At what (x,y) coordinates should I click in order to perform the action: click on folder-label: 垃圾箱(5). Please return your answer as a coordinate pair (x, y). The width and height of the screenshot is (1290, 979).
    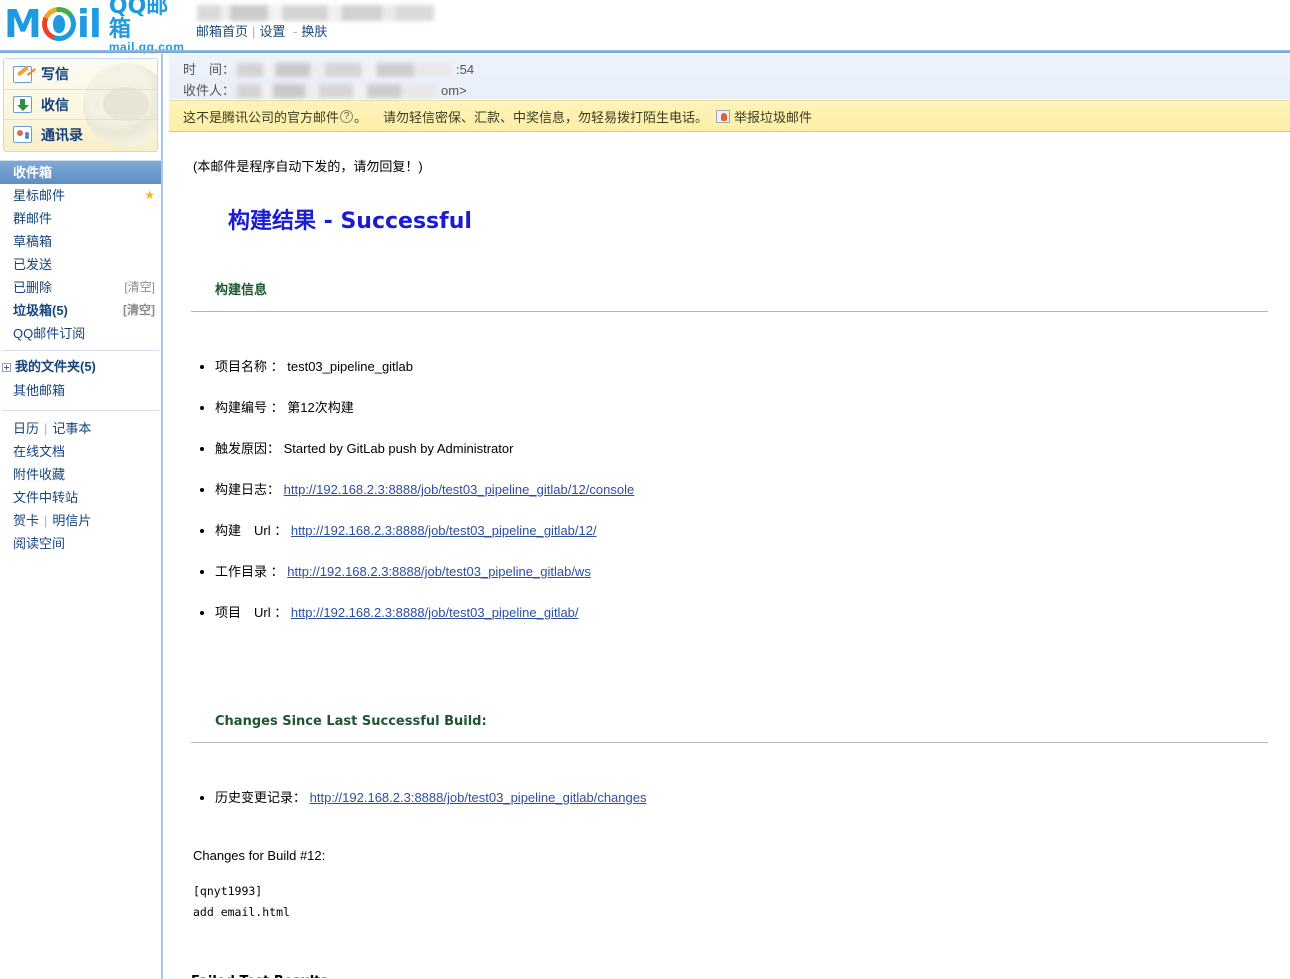
    Looking at the image, I should click on (40, 310).